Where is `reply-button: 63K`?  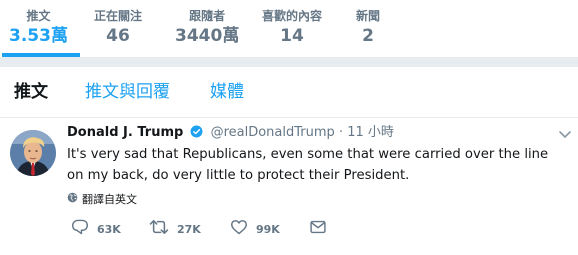 reply-button: 63K is located at coordinates (96, 229).